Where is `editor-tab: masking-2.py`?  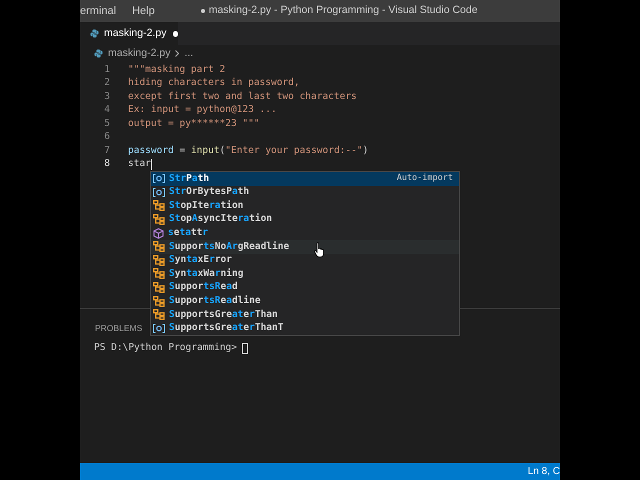
editor-tab: masking-2.py is located at coordinates (129, 33).